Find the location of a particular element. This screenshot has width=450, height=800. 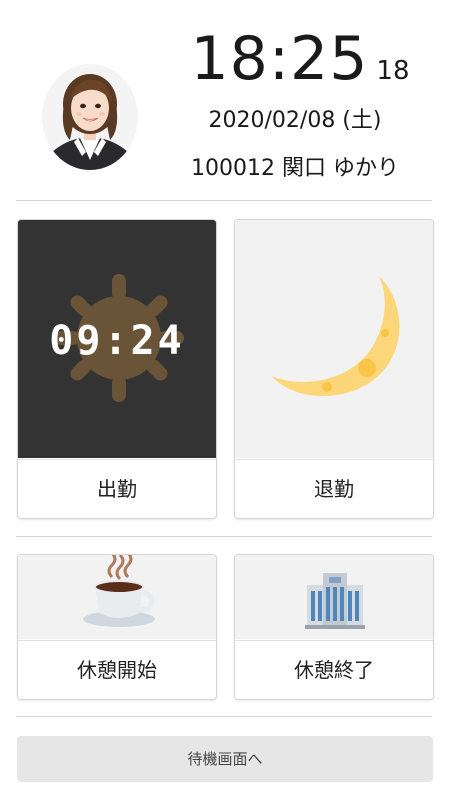

punch-in-art: 09:24 is located at coordinates (117, 339).